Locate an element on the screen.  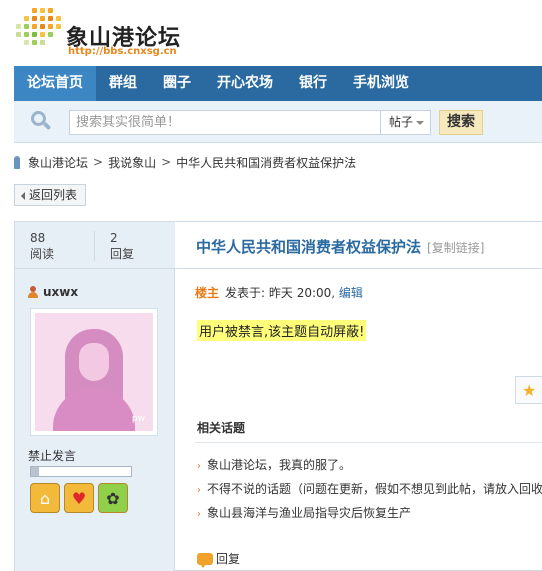
related-topic-text: 不得不说的话题（问题在更新，假如不想见到此帖，请放入回收 is located at coordinates (374, 489).